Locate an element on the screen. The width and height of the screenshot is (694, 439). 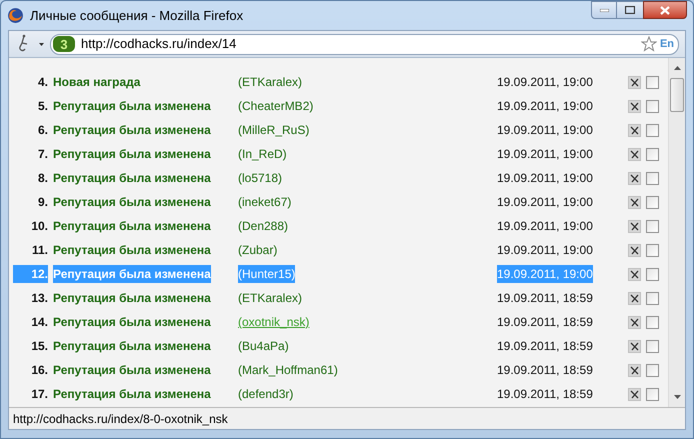
maximize-button is located at coordinates (630, 10).